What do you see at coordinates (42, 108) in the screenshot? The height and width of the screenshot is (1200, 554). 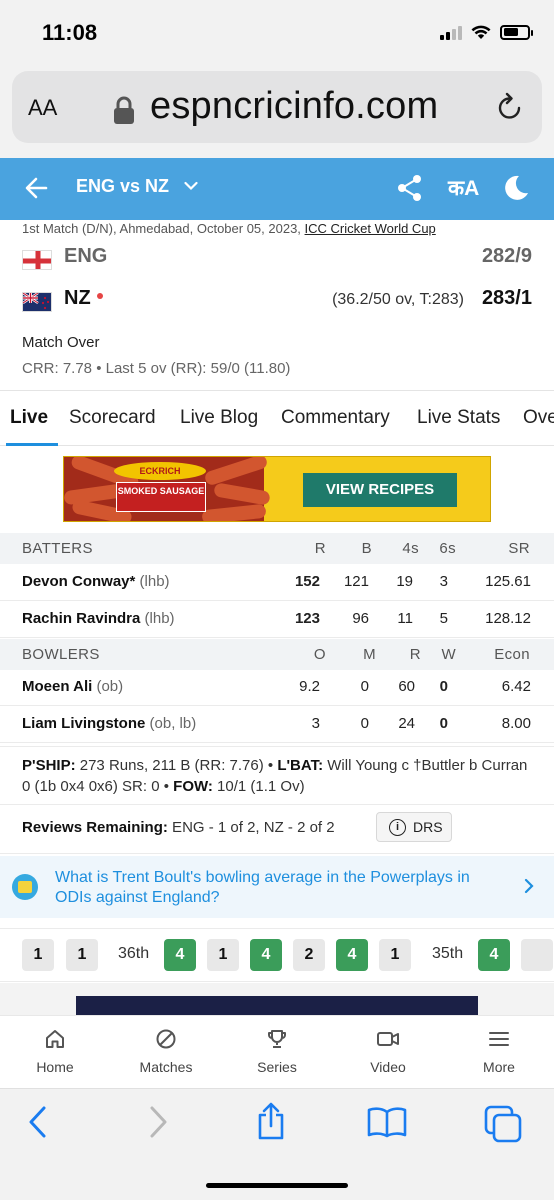 I see `text-size-button: AA` at bounding box center [42, 108].